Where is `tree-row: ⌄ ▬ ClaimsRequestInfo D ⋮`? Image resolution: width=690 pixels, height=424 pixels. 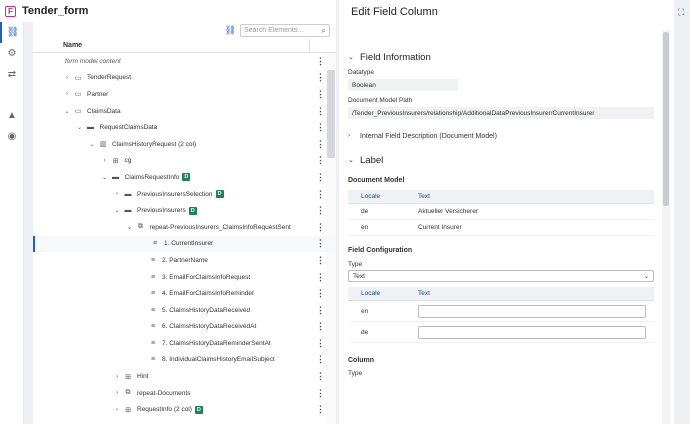
tree-row: ⌄ ▬ ClaimsRequestInfo D ⋮ is located at coordinates (184, 177).